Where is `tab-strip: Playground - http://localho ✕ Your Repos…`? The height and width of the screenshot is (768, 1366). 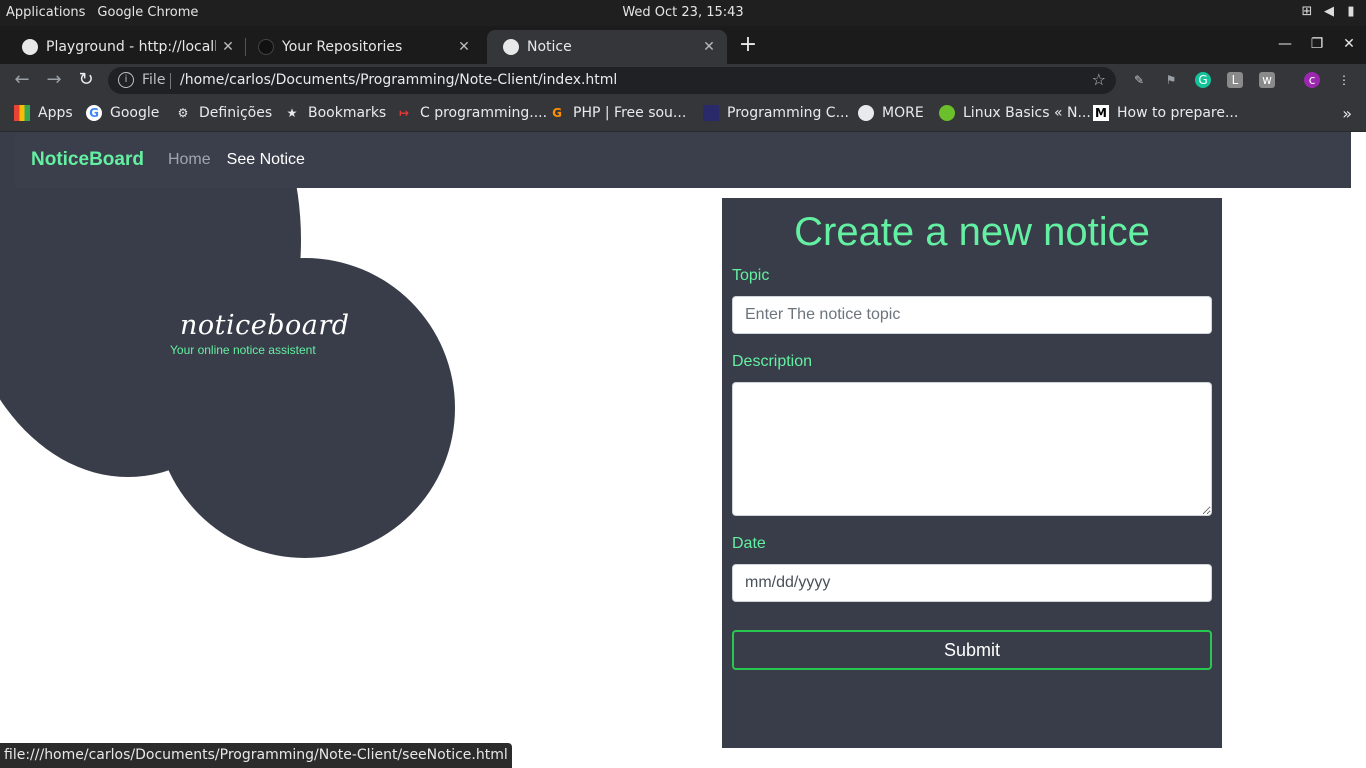
tab-strip: Playground - http://localho ✕ Your Repos… is located at coordinates (683, 45).